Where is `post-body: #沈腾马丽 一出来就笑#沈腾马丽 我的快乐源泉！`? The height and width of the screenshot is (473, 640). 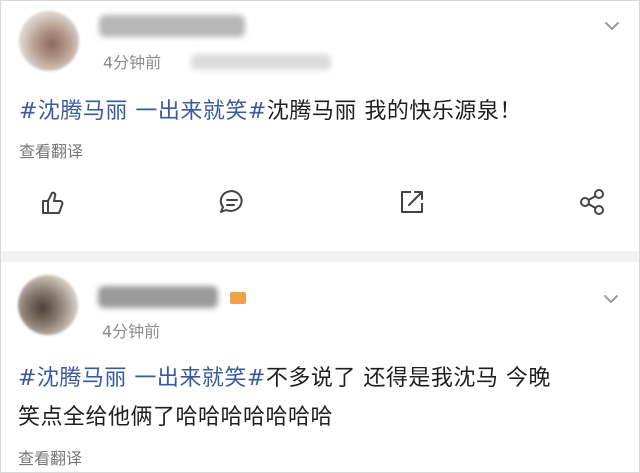
post-body: #沈腾马丽 一出来就笑#沈腾马丽 我的快乐源泉！ is located at coordinates (270, 112).